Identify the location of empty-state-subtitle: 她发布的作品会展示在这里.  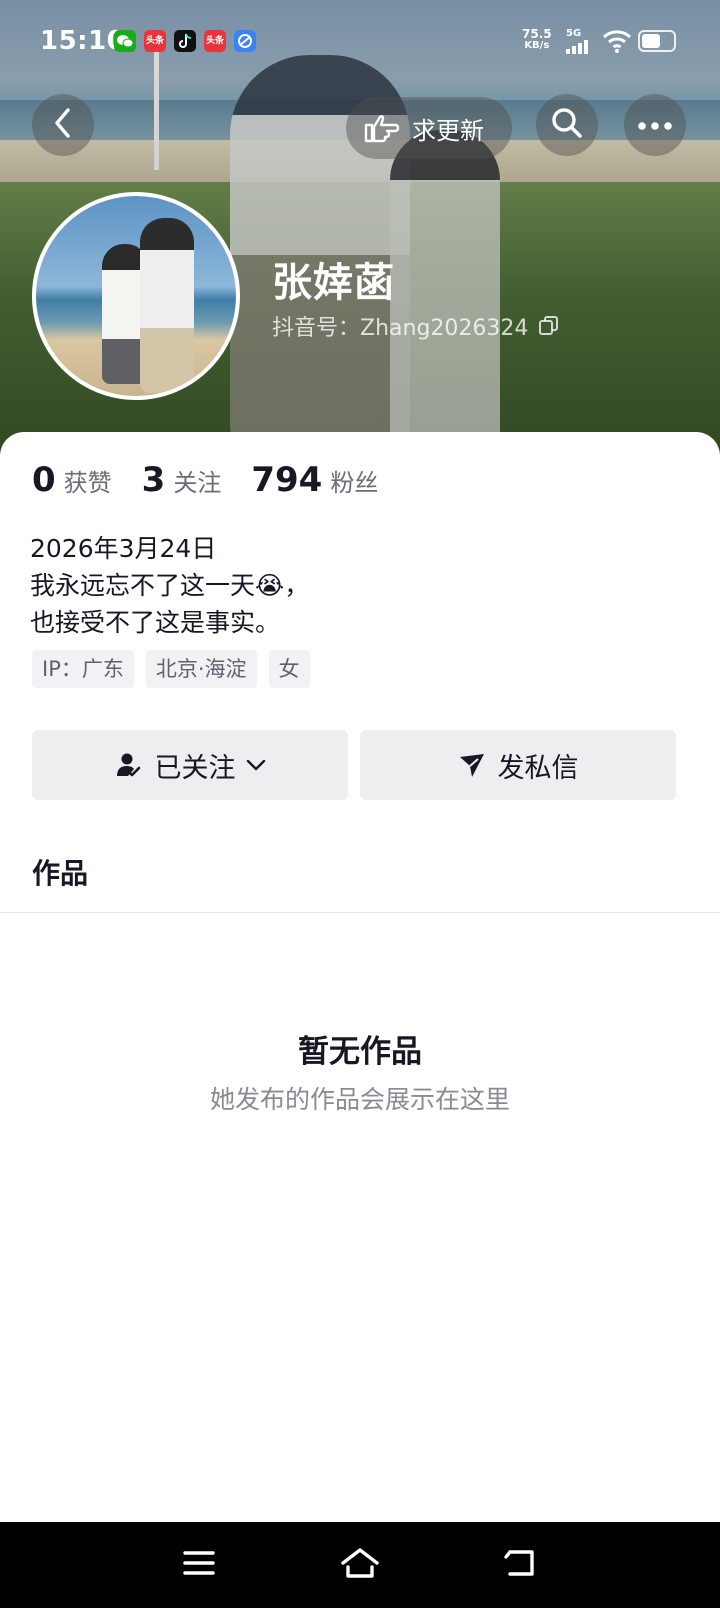
(359, 1099).